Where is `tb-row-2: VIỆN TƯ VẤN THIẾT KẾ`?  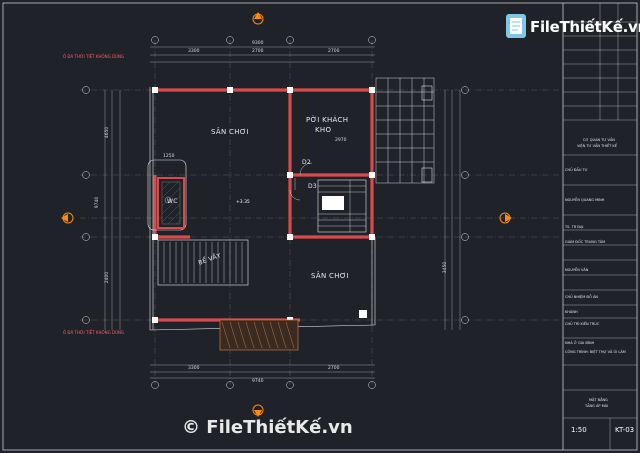 tb-row-2: VIỆN TƯ VẤN THIẾT KẾ is located at coordinates (597, 146).